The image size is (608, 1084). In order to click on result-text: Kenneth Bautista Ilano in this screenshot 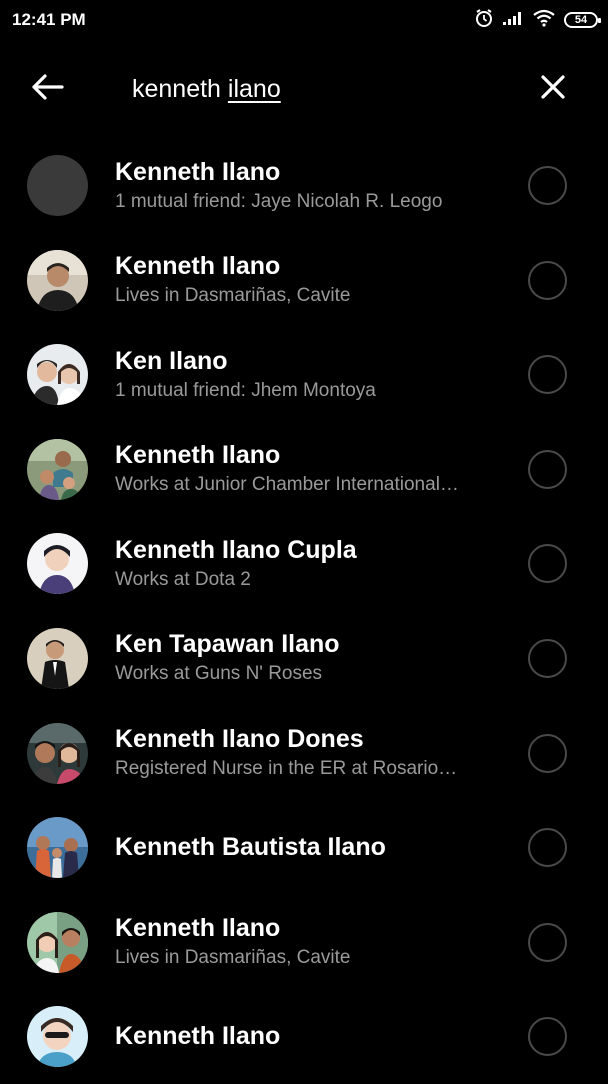, I will do `click(305, 847)`.